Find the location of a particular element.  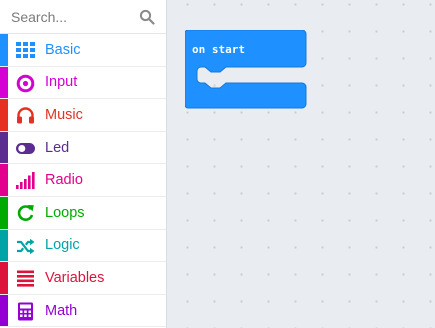

category-label: Radio is located at coordinates (64, 180).